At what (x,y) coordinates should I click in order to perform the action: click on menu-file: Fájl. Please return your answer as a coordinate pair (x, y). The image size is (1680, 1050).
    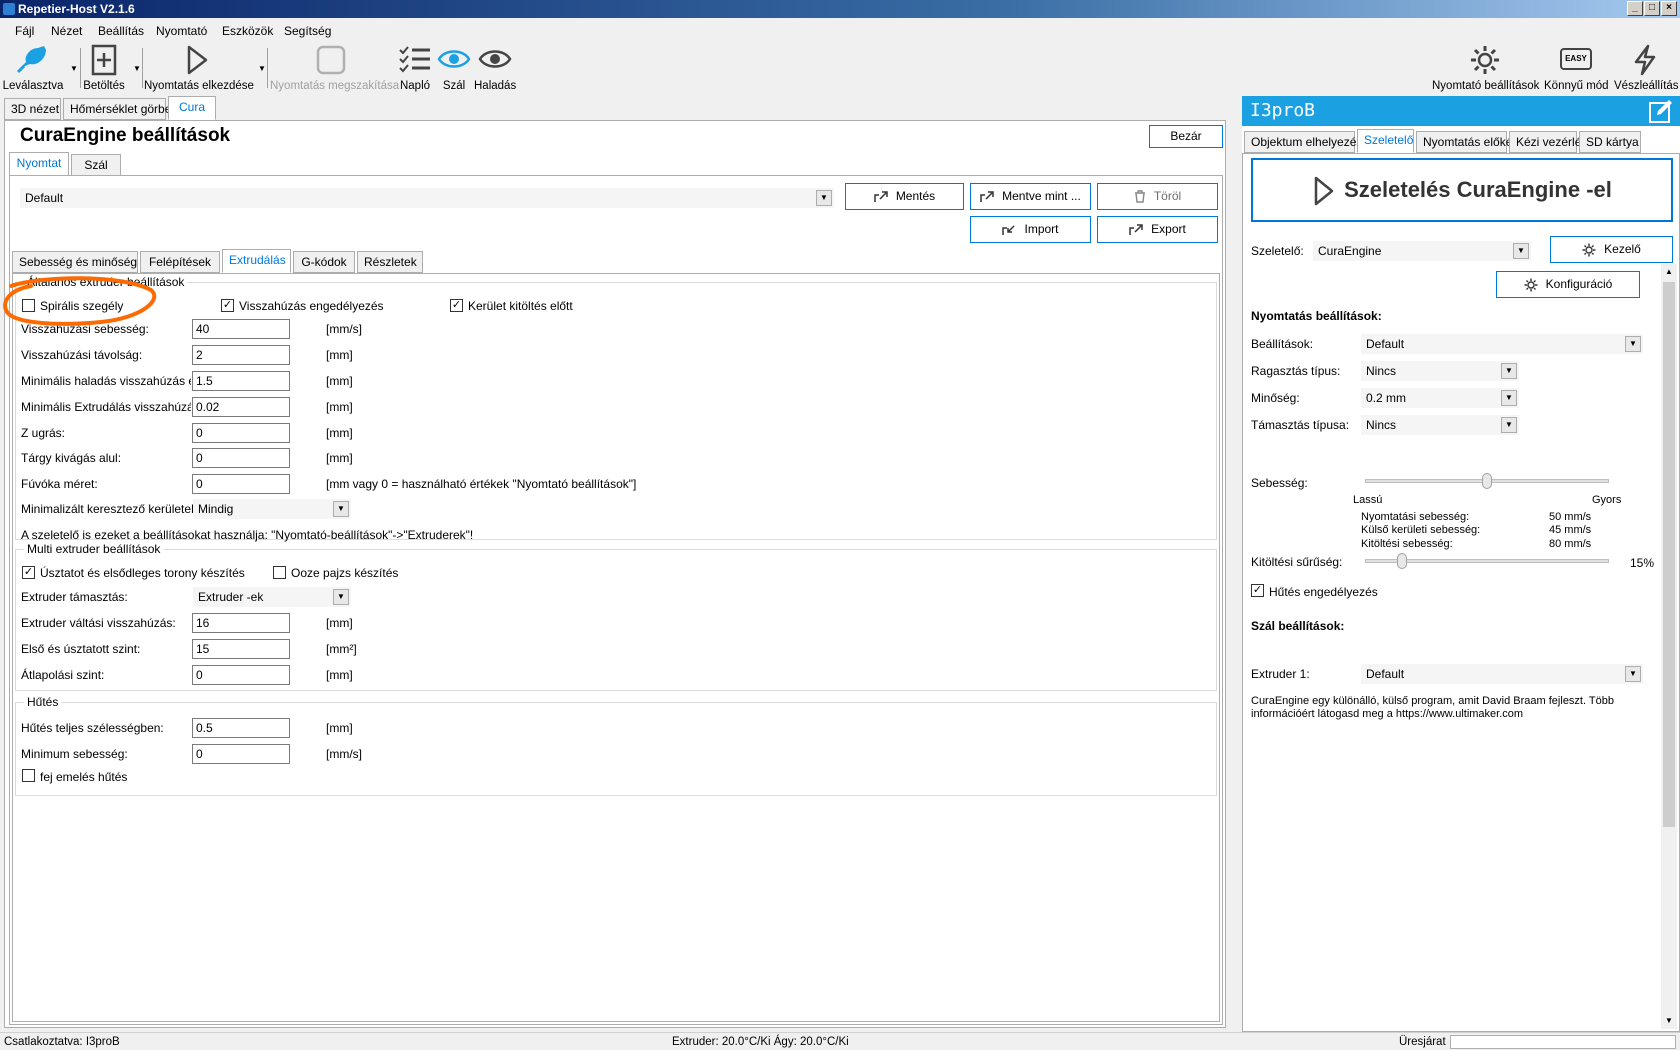
    Looking at the image, I should click on (24, 31).